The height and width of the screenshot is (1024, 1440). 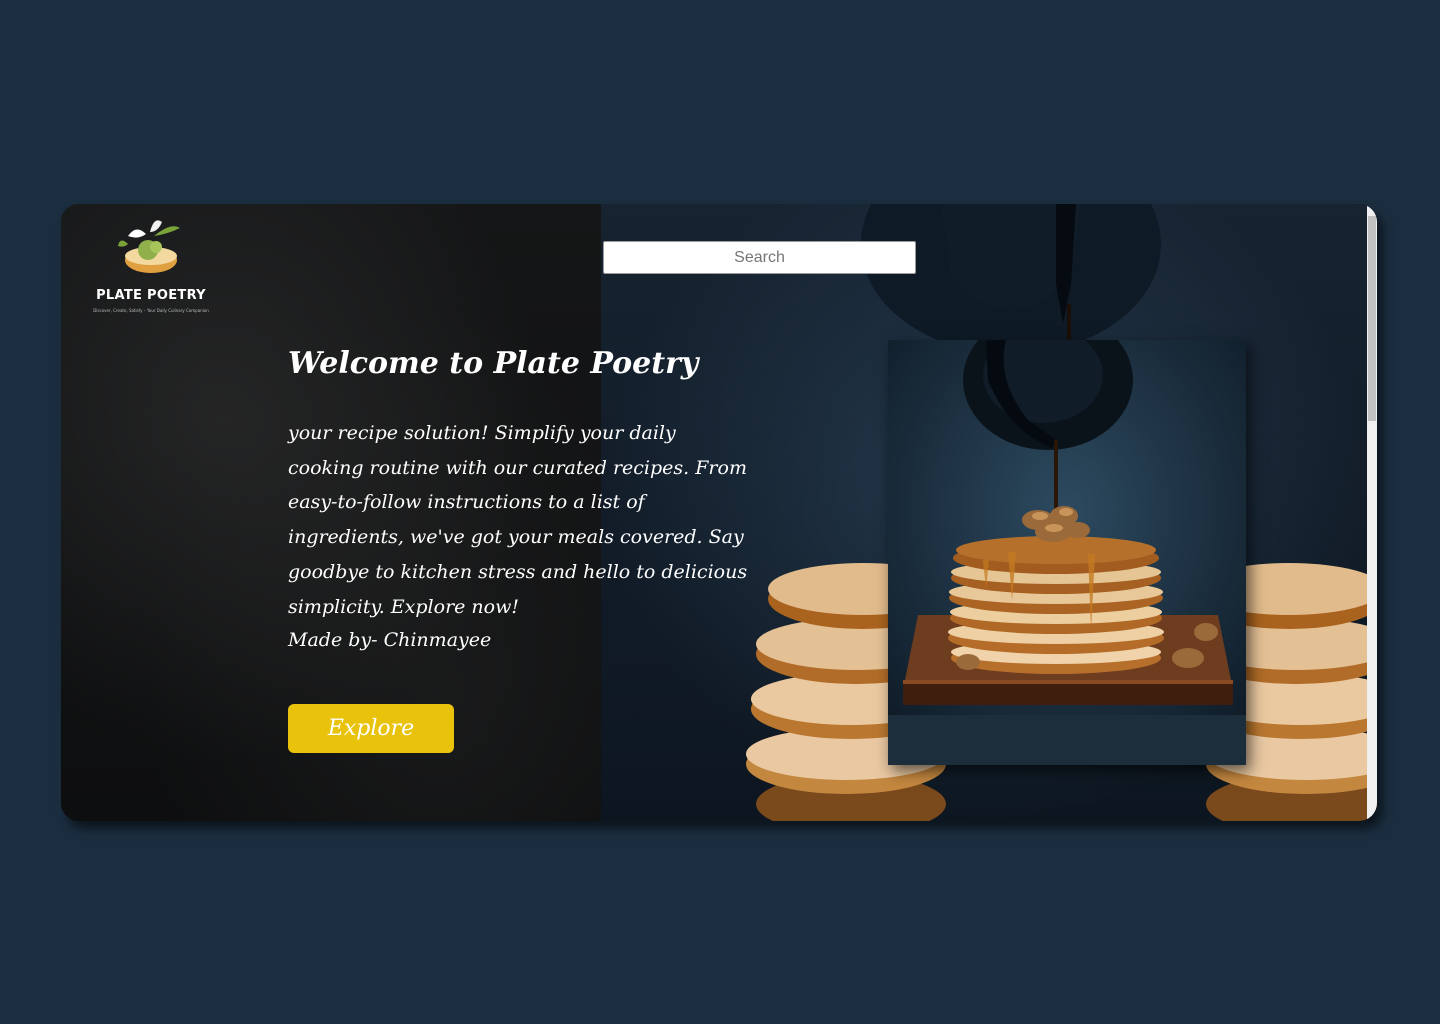 What do you see at coordinates (493, 363) in the screenshot?
I see `hero-title: Welcome to Plate Poetry` at bounding box center [493, 363].